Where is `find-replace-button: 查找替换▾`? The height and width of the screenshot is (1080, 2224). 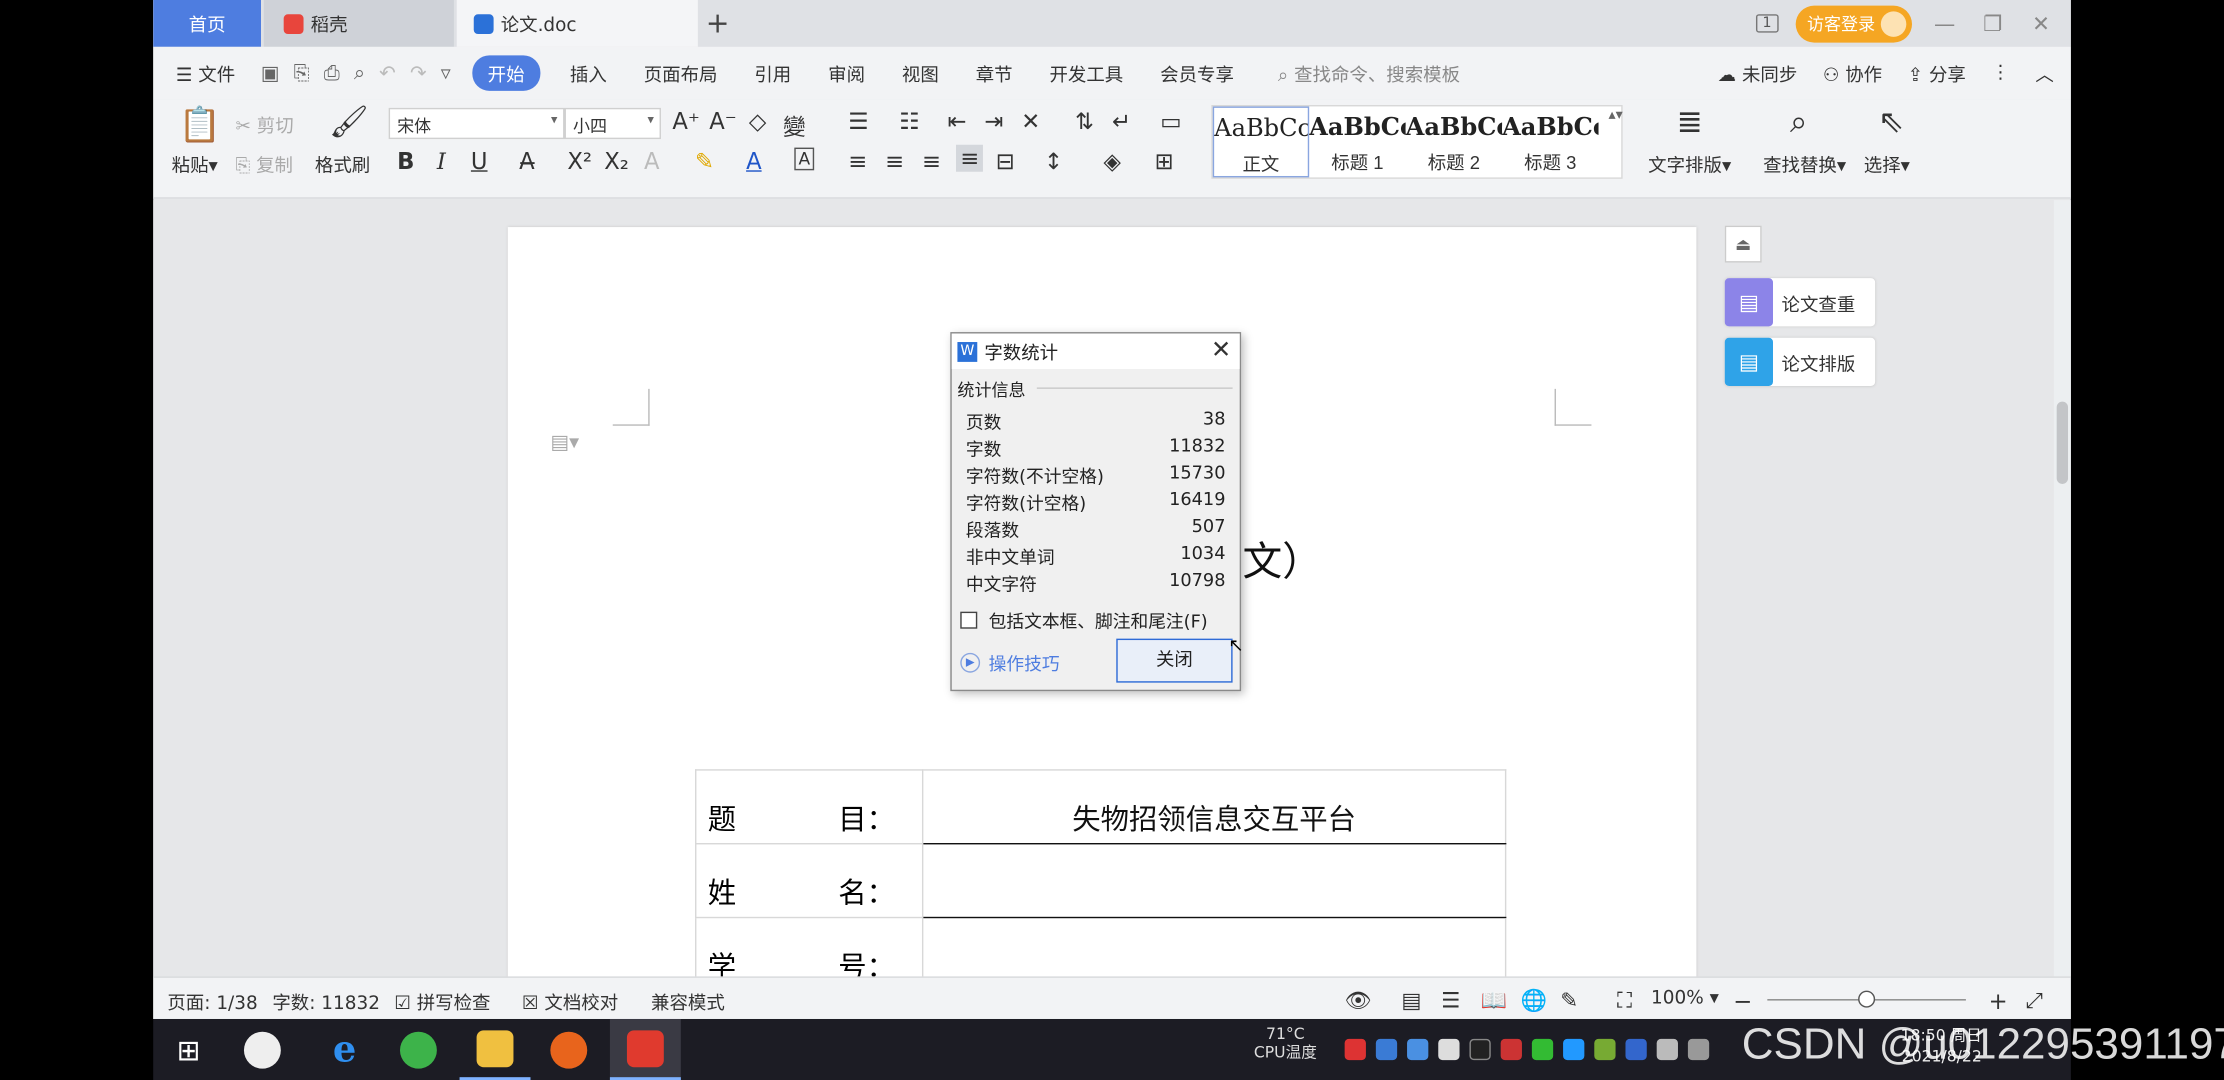
find-replace-button: 查找替换▾ is located at coordinates (1804, 163).